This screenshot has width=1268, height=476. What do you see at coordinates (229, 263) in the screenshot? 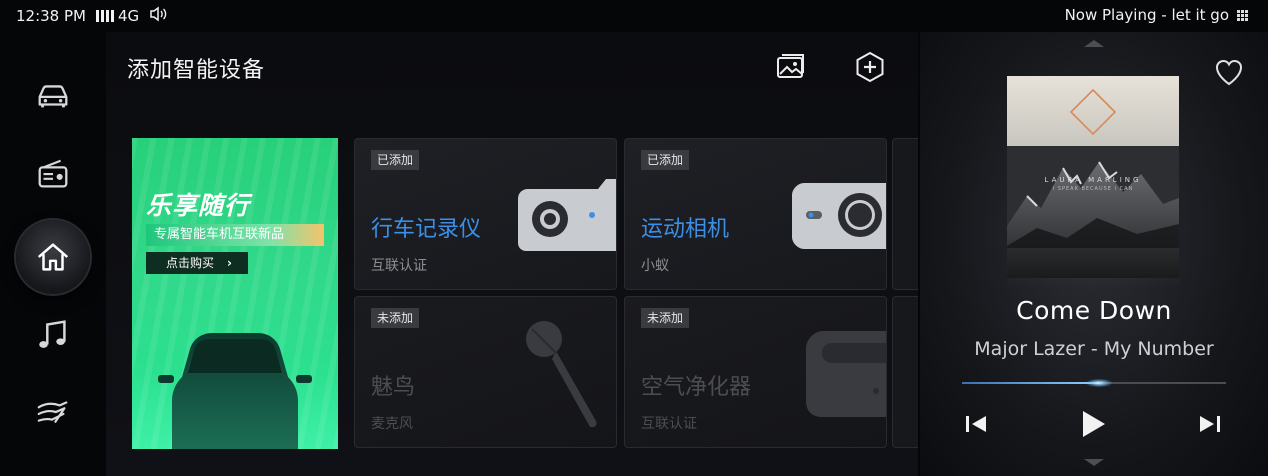
I see `chevron-right-icon: ›` at bounding box center [229, 263].